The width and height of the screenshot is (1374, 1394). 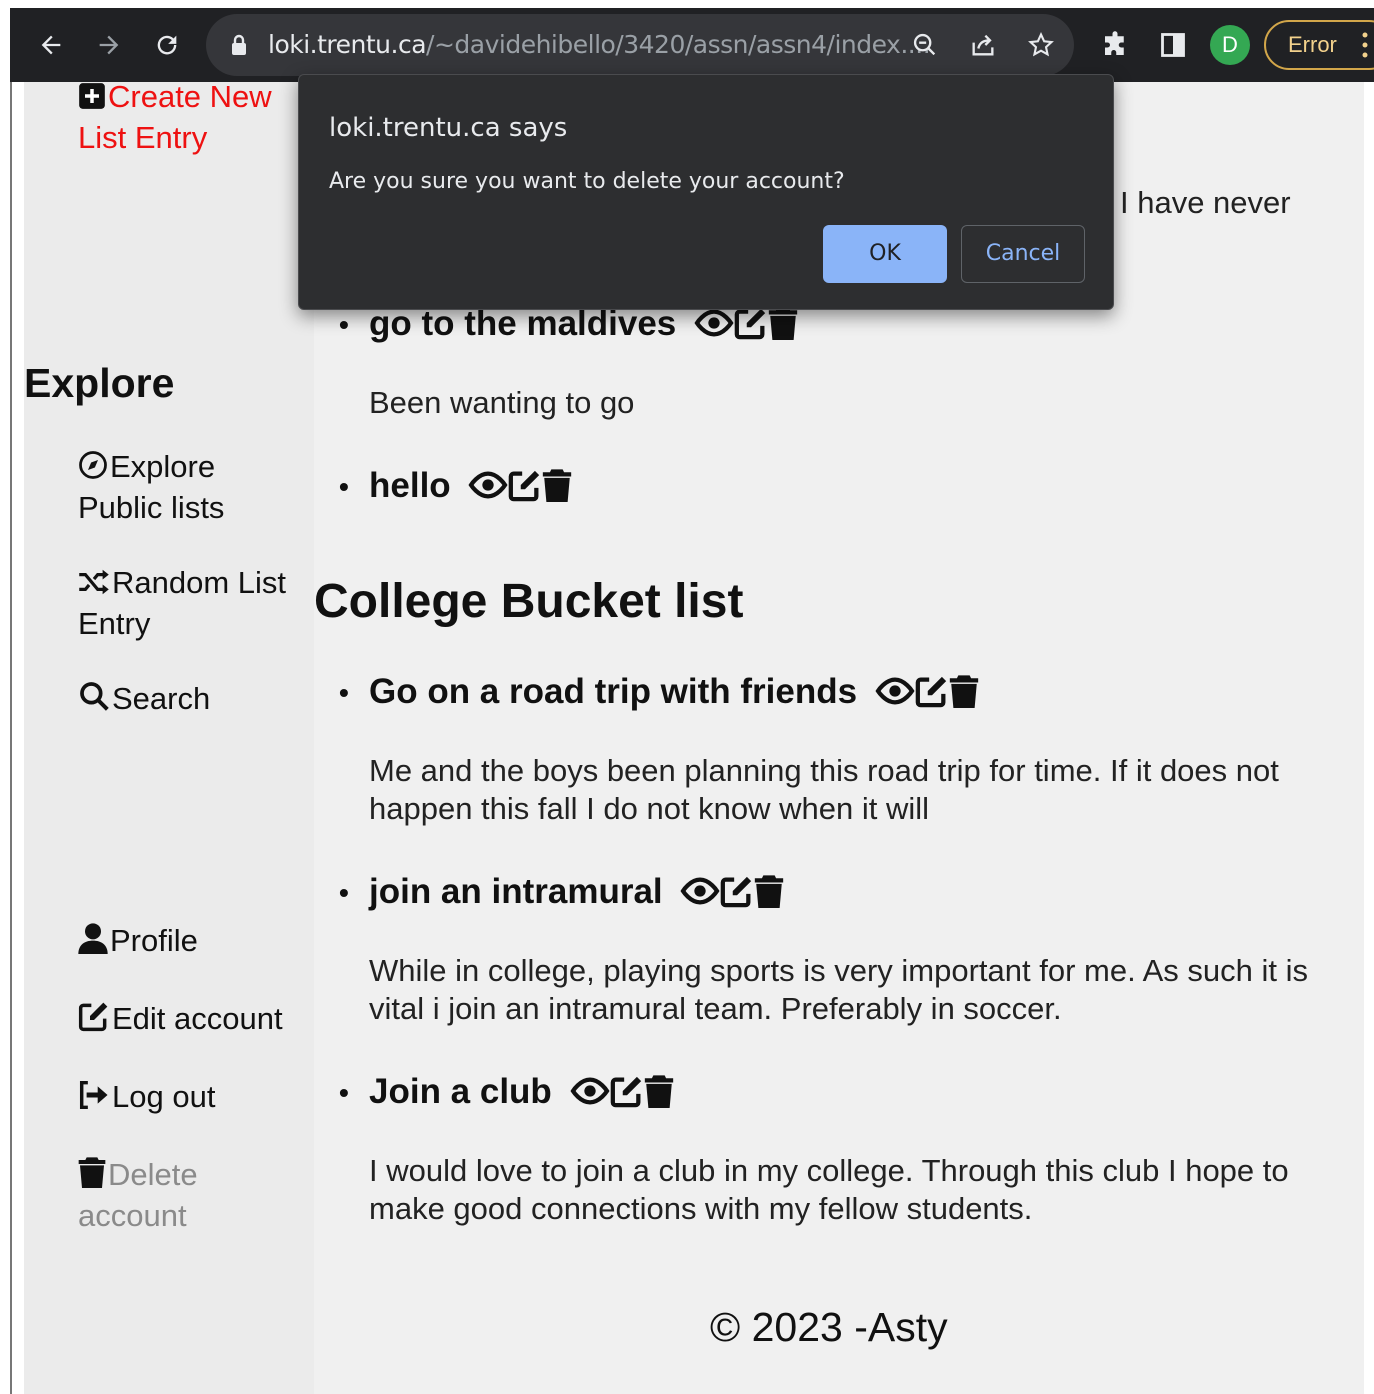 I want to click on list-item: • join an intramural, so click(x=561, y=894).